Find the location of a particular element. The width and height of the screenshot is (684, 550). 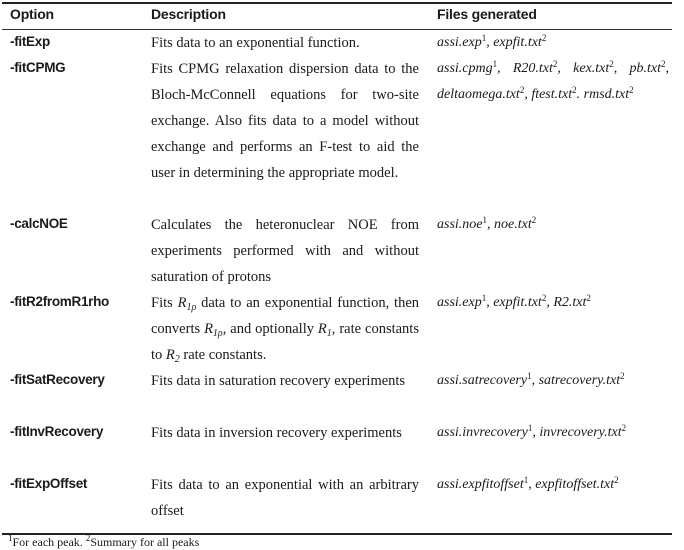

files-cell: assi.satrecovery1, satrecovery.txt2 is located at coordinates (531, 380).